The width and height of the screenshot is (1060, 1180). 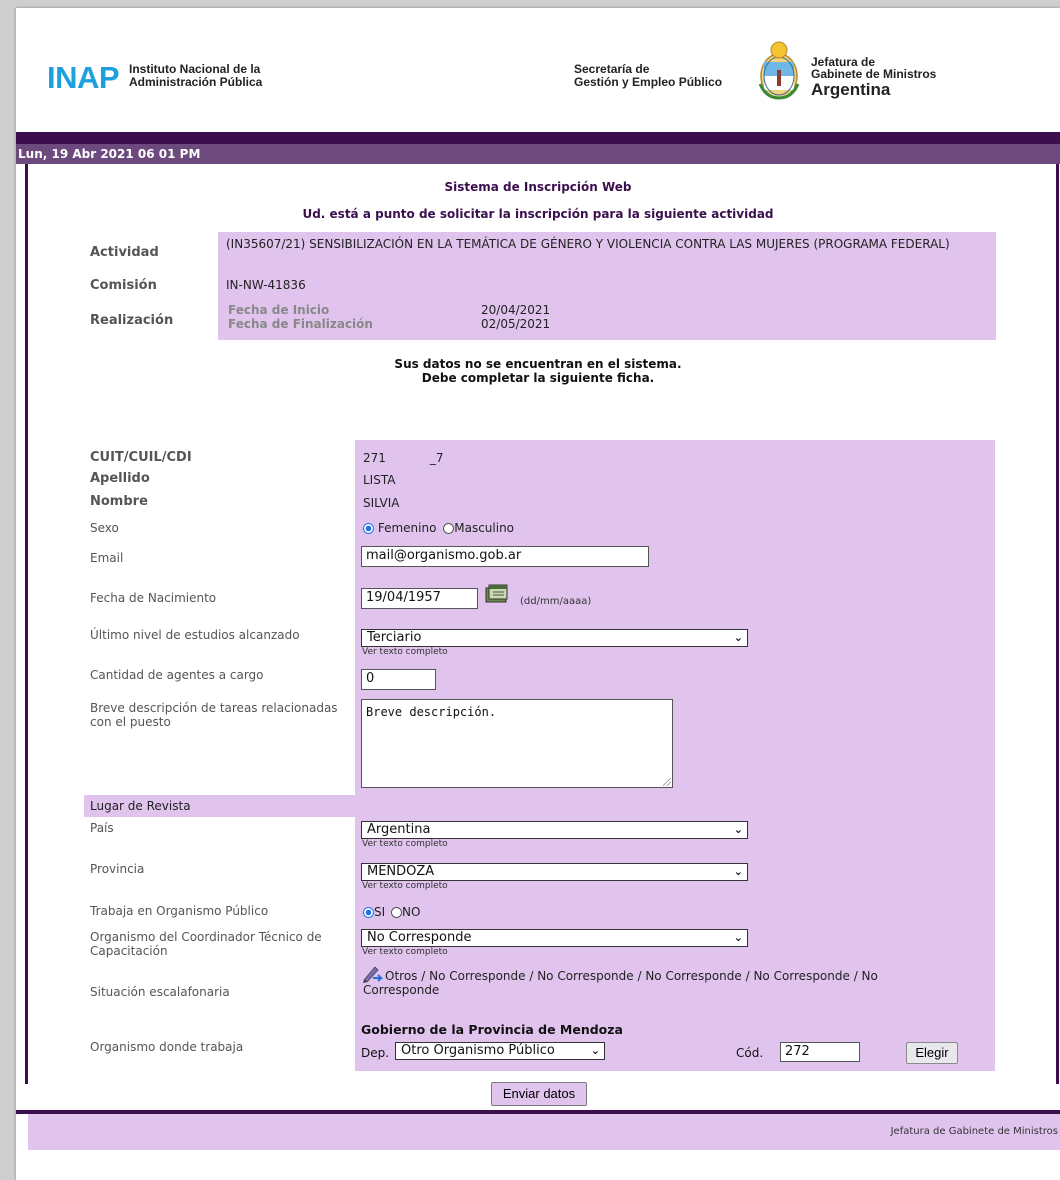 What do you see at coordinates (538, 138) in the screenshot?
I see `top-purple-bar` at bounding box center [538, 138].